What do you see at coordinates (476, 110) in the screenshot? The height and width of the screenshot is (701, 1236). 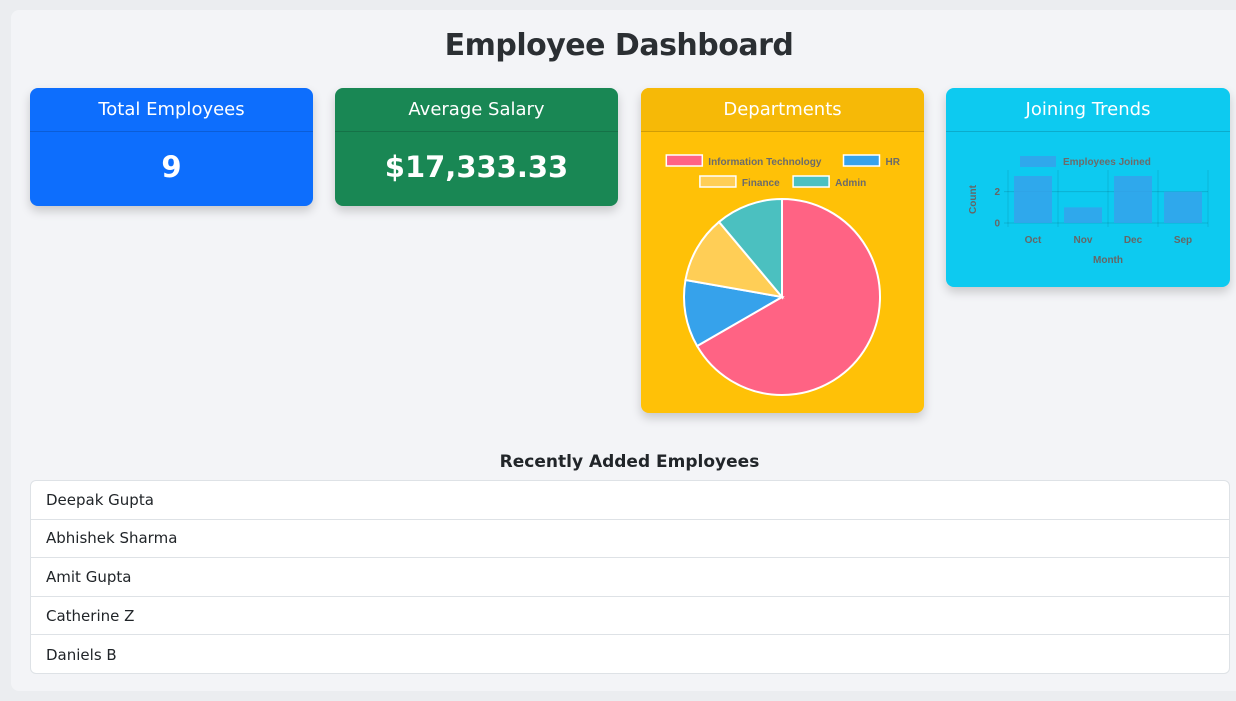 I see `average-salary-label: Average Salary` at bounding box center [476, 110].